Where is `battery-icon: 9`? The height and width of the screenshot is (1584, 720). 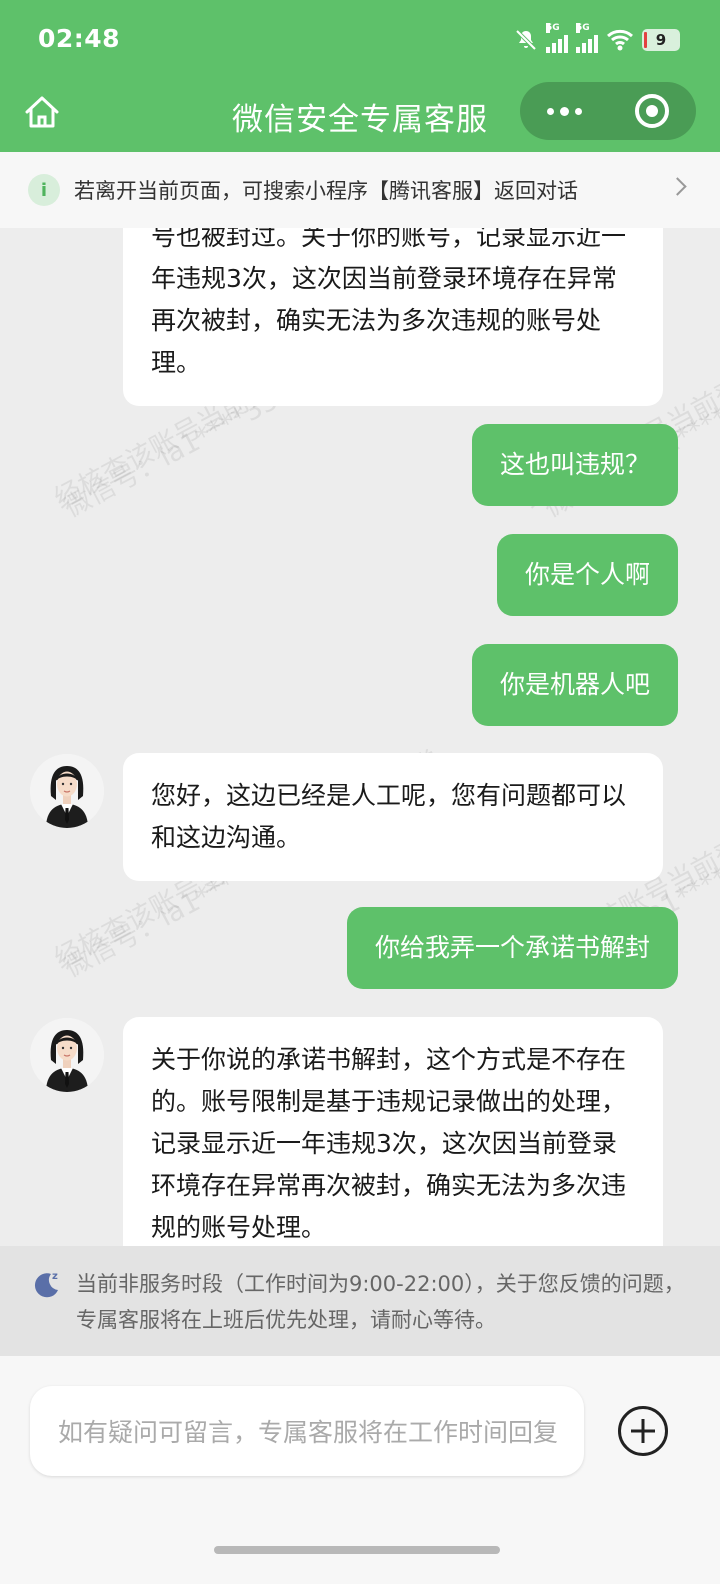 battery-icon: 9 is located at coordinates (661, 40).